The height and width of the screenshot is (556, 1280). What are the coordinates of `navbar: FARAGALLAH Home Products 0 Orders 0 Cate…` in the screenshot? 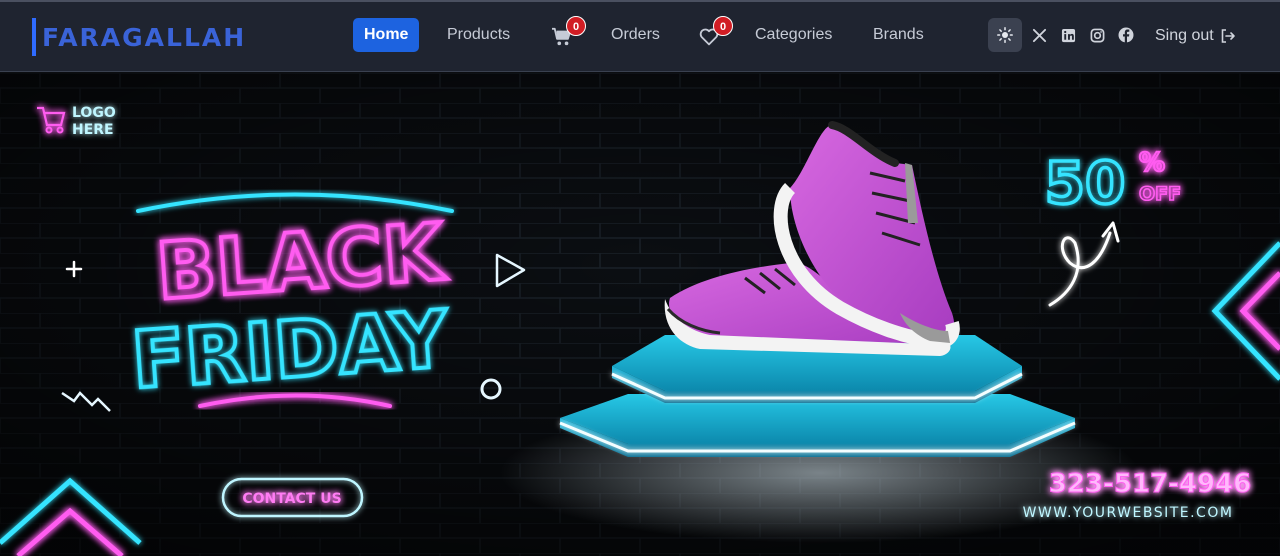 It's located at (640, 36).